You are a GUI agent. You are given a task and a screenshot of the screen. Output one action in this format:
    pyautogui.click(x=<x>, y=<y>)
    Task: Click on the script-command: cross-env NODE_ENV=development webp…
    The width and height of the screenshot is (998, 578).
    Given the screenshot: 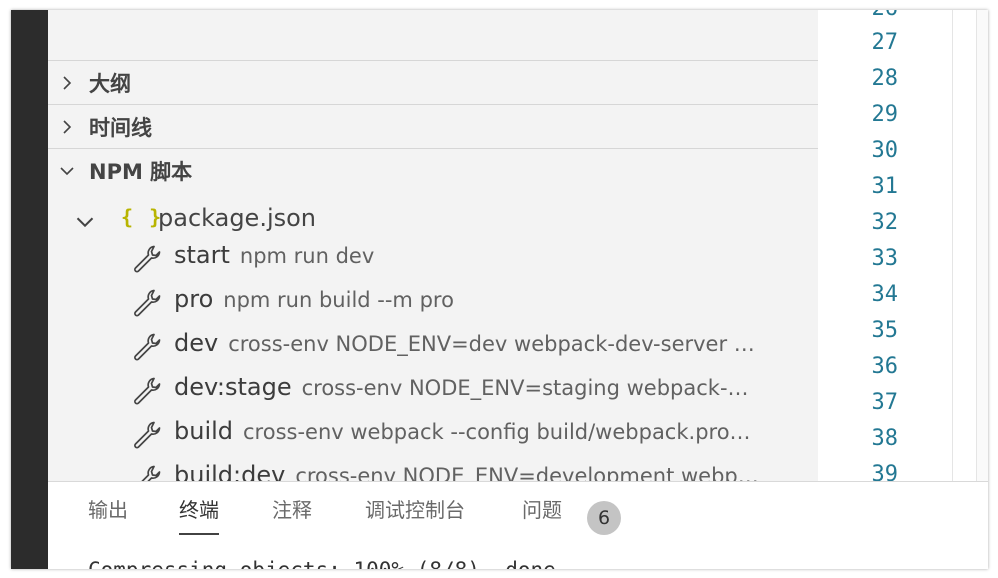 What is the action you would take?
    pyautogui.click(x=527, y=472)
    